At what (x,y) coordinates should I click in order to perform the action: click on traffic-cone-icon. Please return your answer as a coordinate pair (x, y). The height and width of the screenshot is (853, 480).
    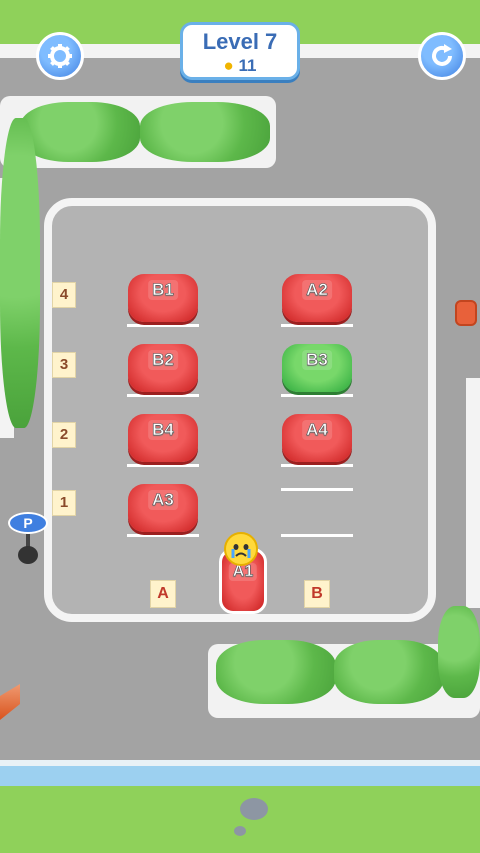
    Looking at the image, I should click on (466, 313).